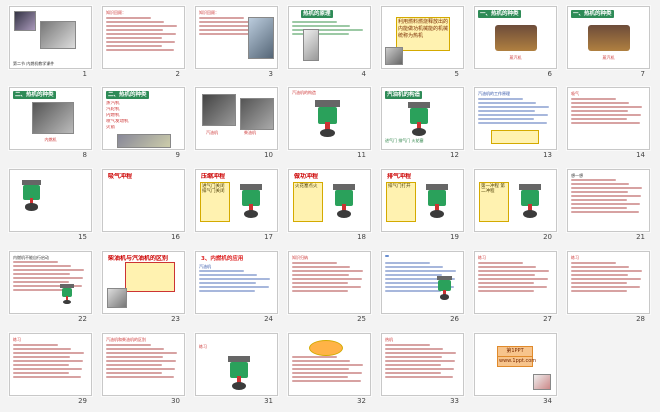 This screenshot has width=660, height=412. What do you see at coordinates (394, 56) in the screenshot?
I see `small-photo` at bounding box center [394, 56].